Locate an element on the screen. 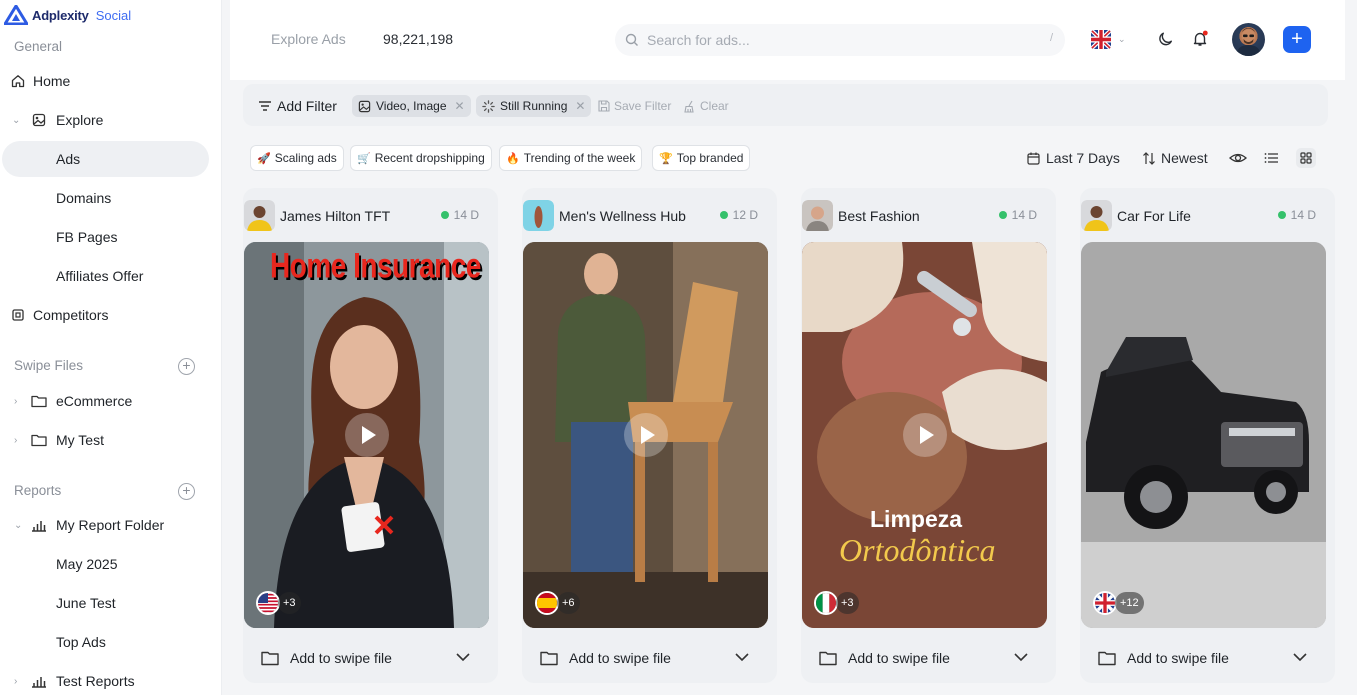 This screenshot has width=1357, height=695. sidebar-item-ecommerce: › eCommerce is located at coordinates (105, 401).